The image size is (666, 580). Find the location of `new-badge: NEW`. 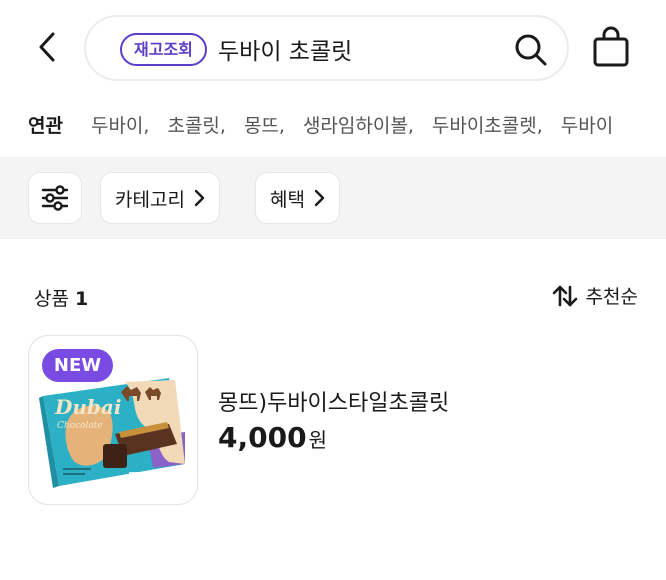

new-badge: NEW is located at coordinates (77, 365).